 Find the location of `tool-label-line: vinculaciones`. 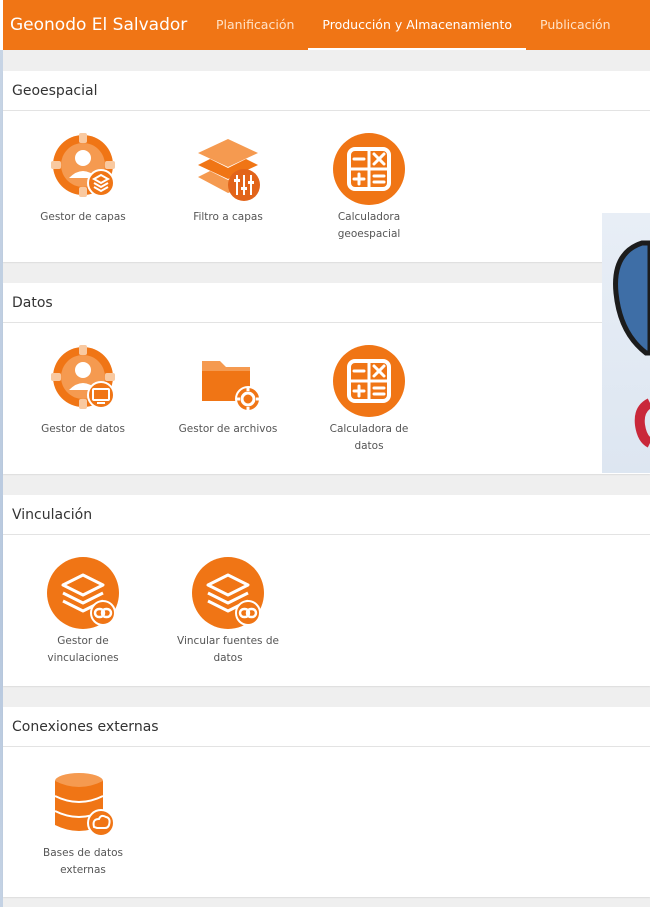

tool-label-line: vinculaciones is located at coordinates (83, 658).